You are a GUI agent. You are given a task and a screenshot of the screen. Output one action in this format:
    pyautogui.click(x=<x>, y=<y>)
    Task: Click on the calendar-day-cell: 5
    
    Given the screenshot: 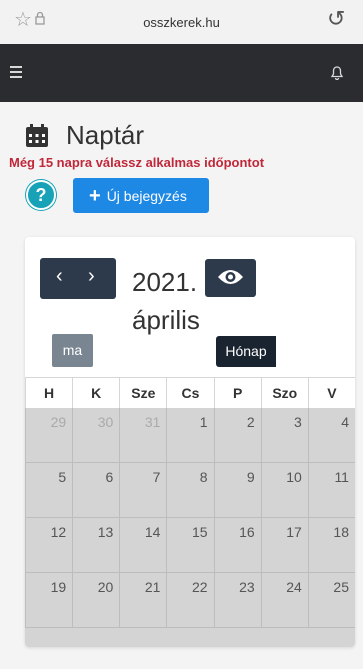 What is the action you would take?
    pyautogui.click(x=49, y=490)
    